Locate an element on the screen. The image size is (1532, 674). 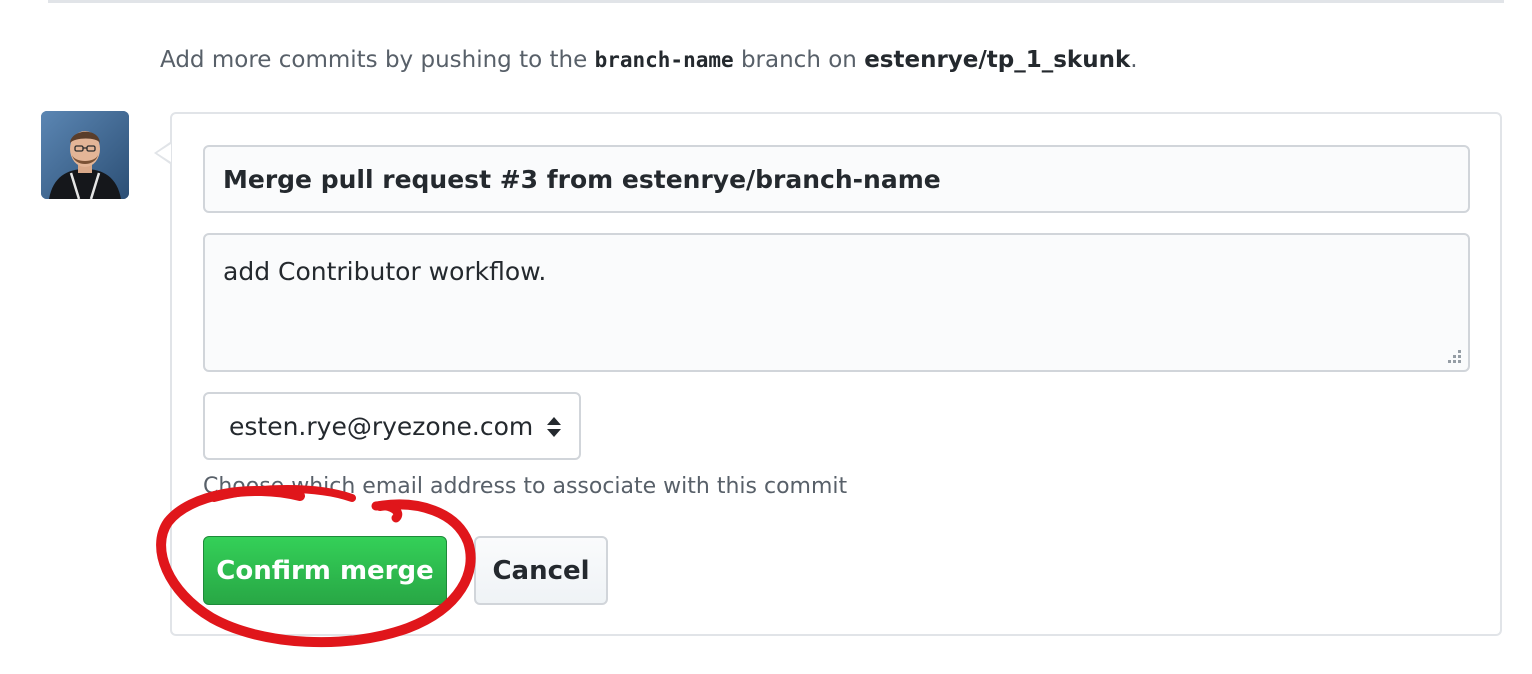
repo-name: estenrye/tp_1_skunk is located at coordinates (997, 60).